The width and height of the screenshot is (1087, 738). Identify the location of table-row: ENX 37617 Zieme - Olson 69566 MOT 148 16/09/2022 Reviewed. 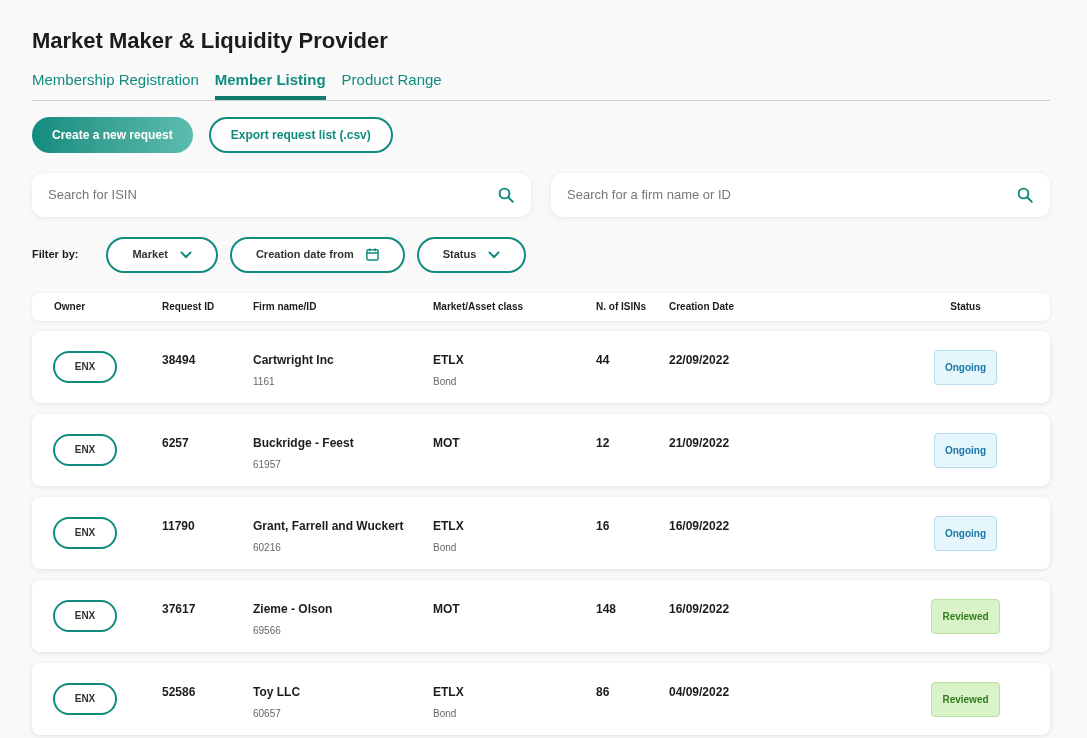
(541, 615).